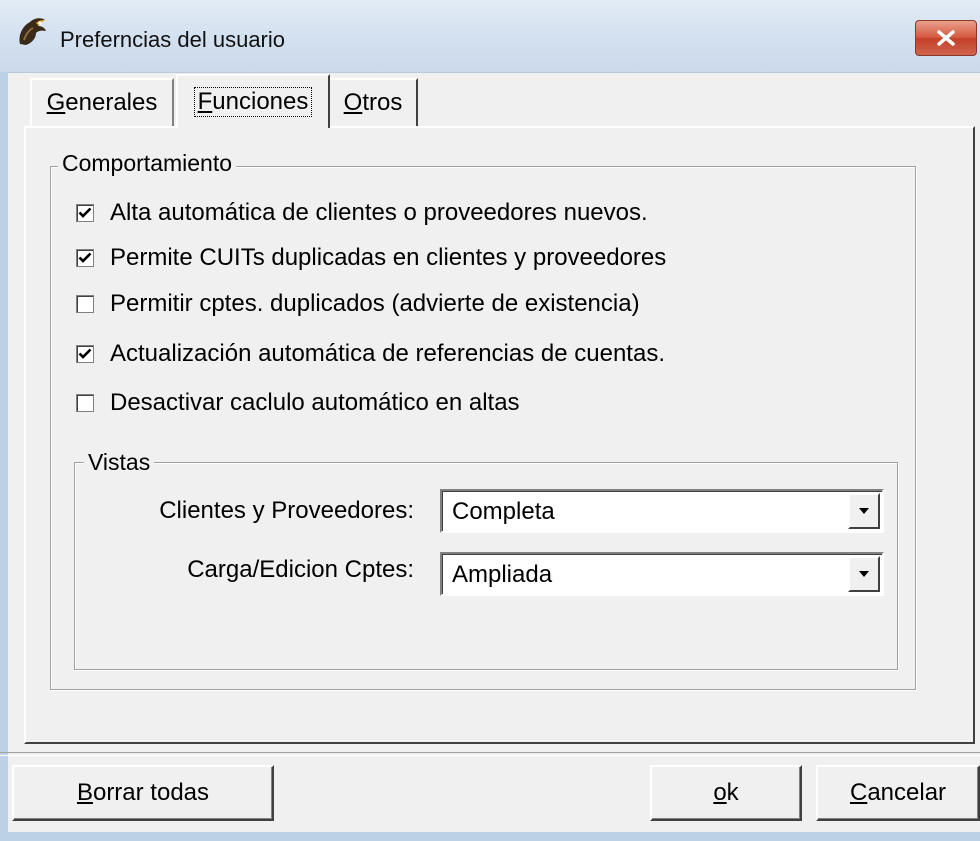  I want to click on ok-button: ok, so click(726, 793).